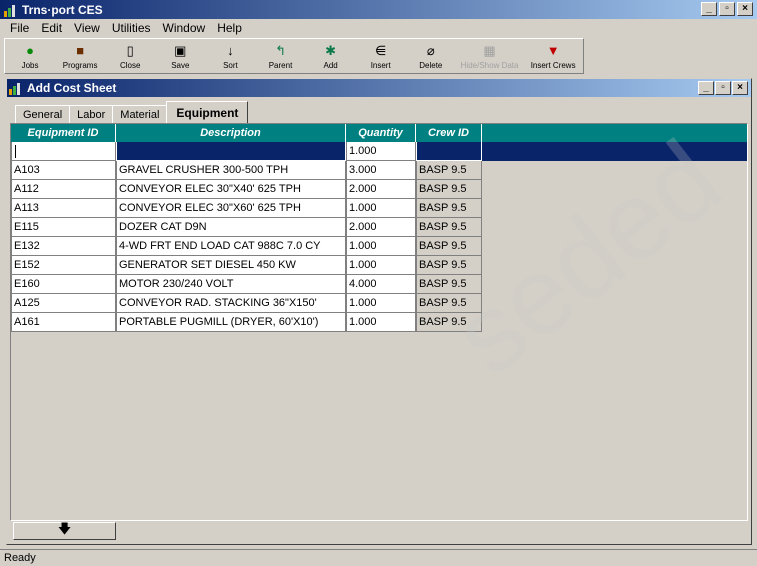 This screenshot has height=566, width=757. What do you see at coordinates (381, 133) in the screenshot?
I see `column-header-quantity: Quantity` at bounding box center [381, 133].